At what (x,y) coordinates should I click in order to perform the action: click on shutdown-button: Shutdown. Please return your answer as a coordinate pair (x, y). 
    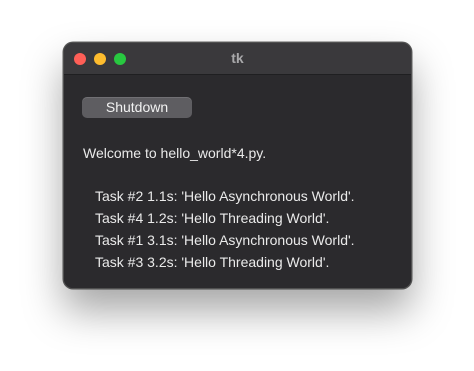
    Looking at the image, I should click on (137, 107).